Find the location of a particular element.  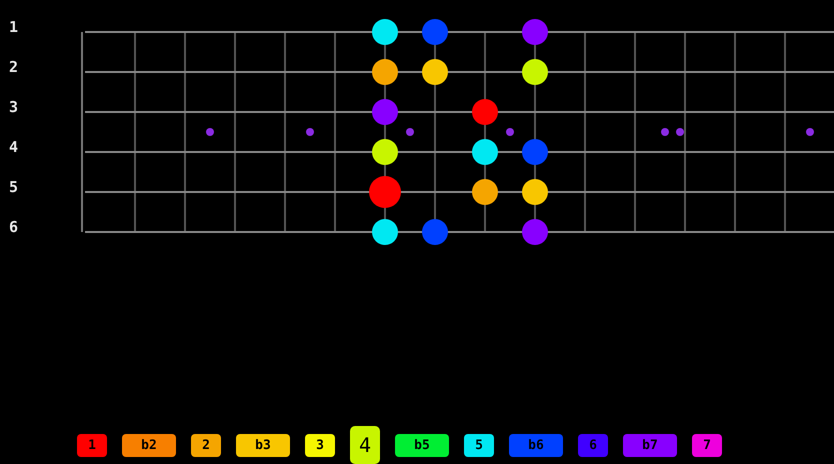

string-label: 6 is located at coordinates (13, 227).